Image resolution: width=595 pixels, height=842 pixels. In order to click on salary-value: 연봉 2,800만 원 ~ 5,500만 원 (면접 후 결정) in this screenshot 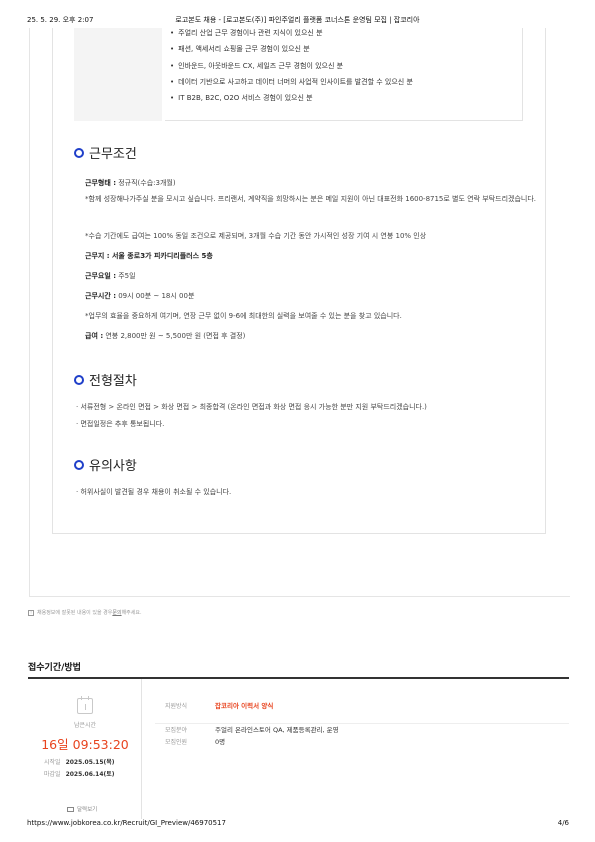, I will do `click(174, 336)`.